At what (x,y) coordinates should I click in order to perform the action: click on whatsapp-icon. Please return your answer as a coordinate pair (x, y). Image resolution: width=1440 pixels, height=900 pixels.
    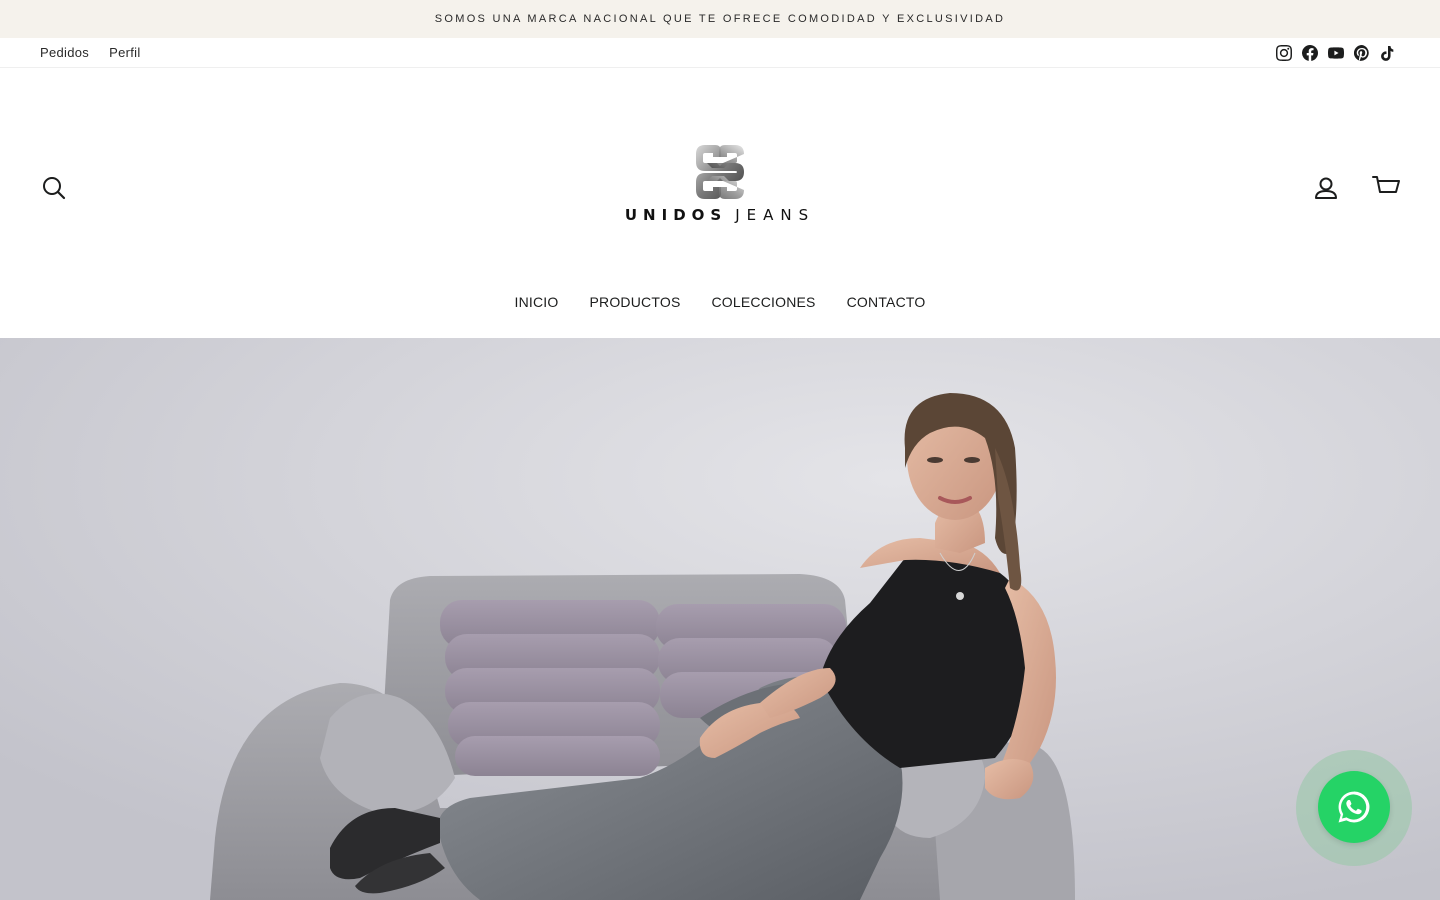
    Looking at the image, I should click on (1354, 807).